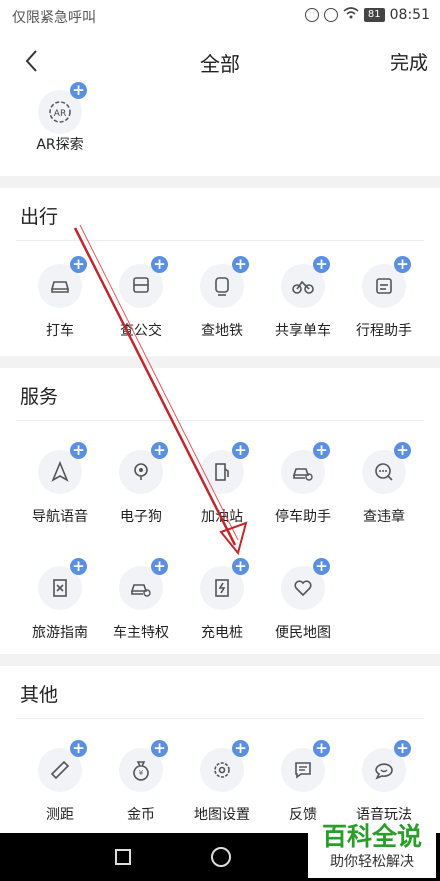 Image resolution: width=440 pixels, height=881 pixels. I want to click on back-button, so click(33, 61).